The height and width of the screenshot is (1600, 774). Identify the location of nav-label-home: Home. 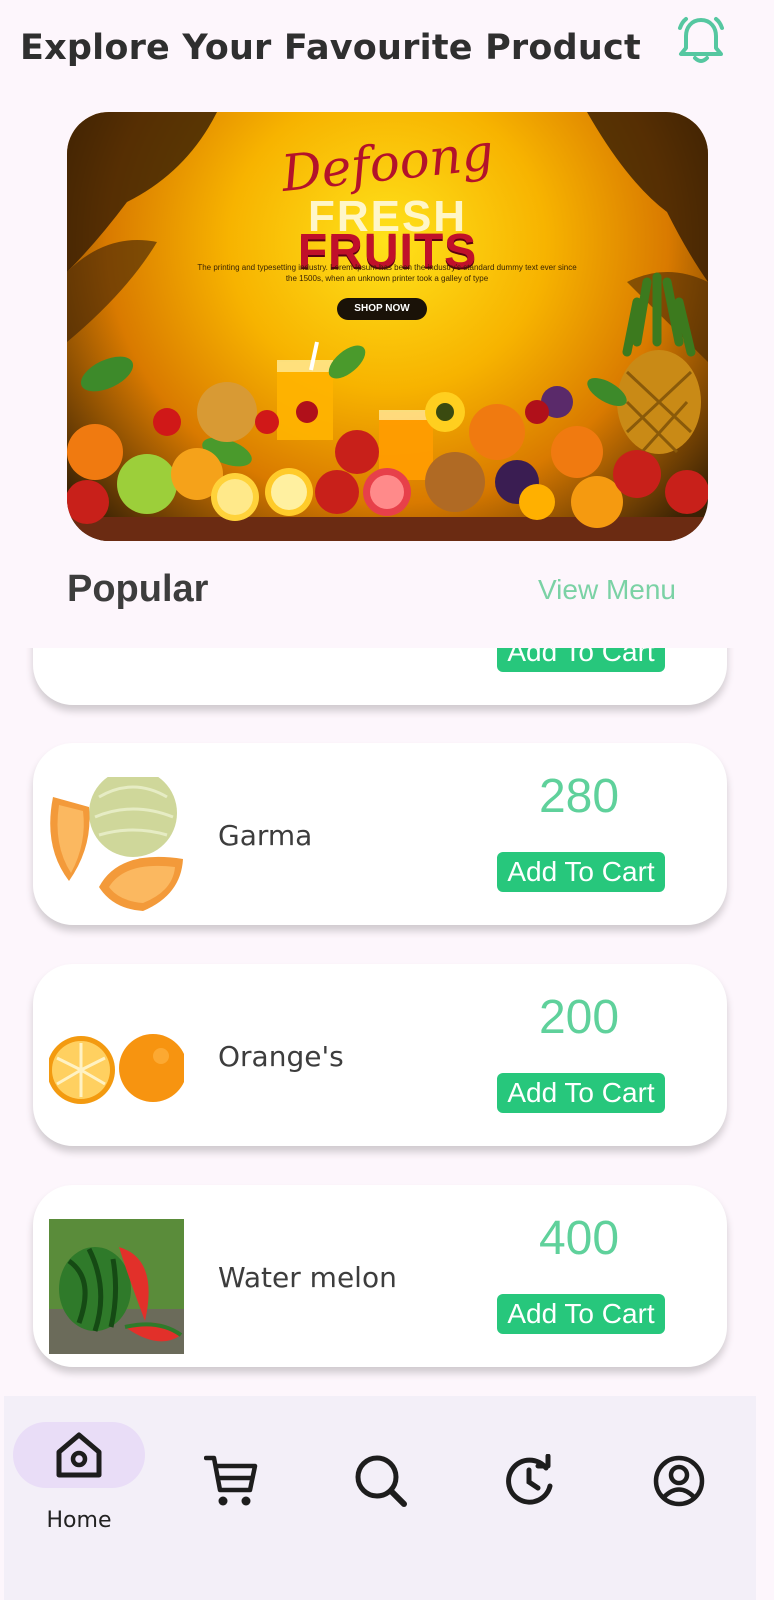
(79, 1520).